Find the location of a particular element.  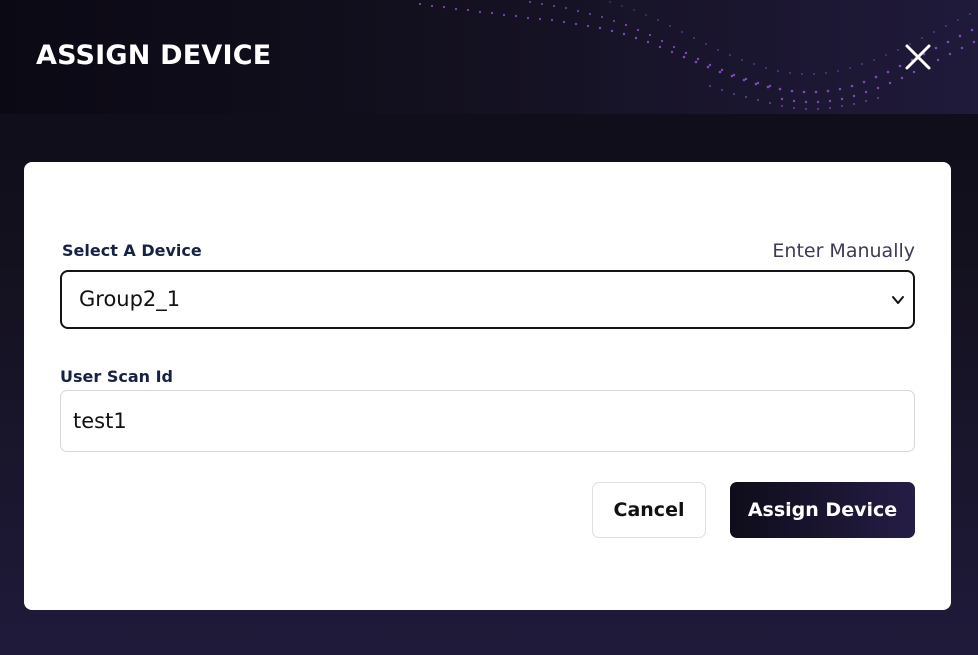

device-select: Group2_1 is located at coordinates (487, 299).